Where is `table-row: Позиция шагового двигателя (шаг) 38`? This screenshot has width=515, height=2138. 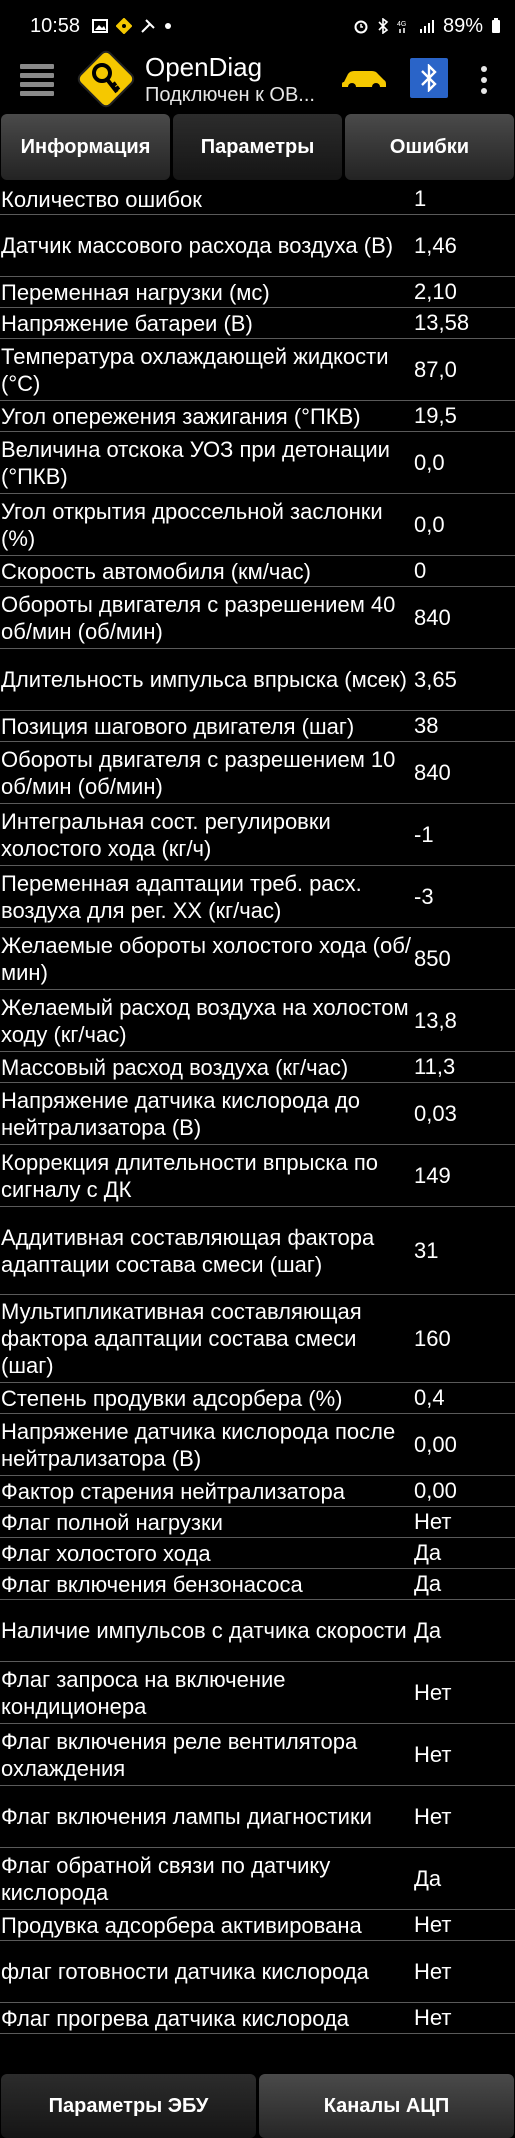
table-row: Позиция шагового двигателя (шаг) 38 is located at coordinates (257, 726).